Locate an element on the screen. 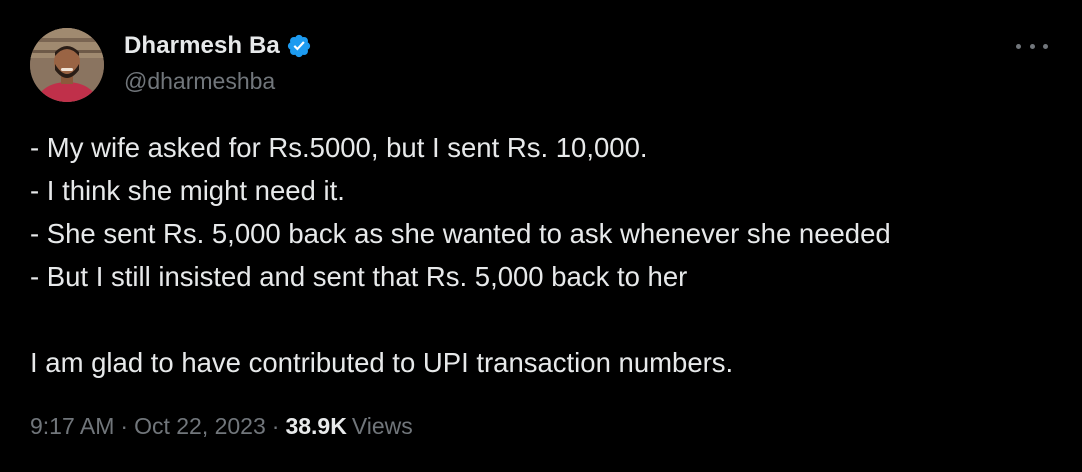 Image resolution: width=1082 pixels, height=472 pixels. author-display-name: Dharmesh Ba is located at coordinates (202, 46).